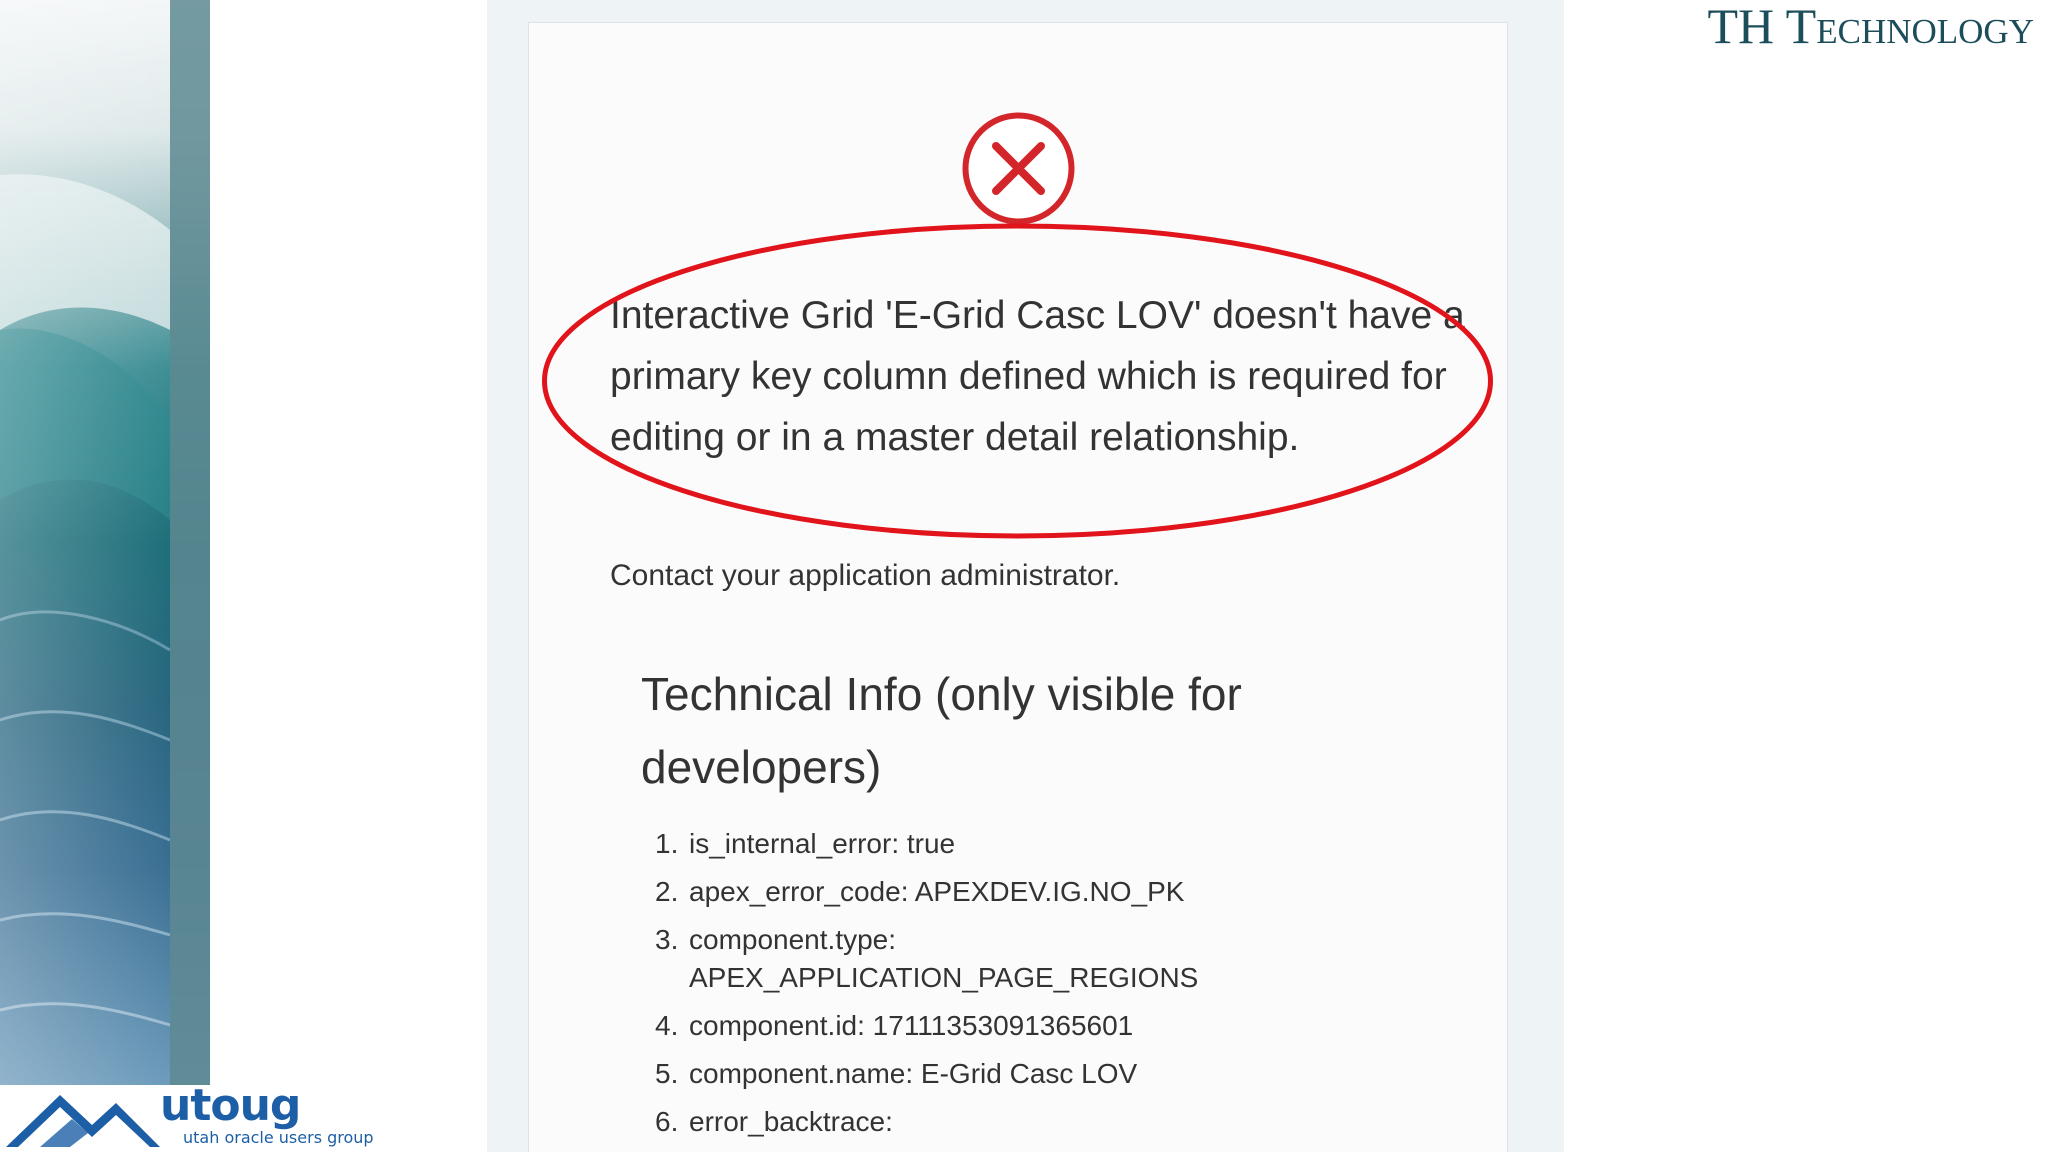  Describe the element at coordinates (667, 1025) in the screenshot. I see `item-number: 4.` at that location.